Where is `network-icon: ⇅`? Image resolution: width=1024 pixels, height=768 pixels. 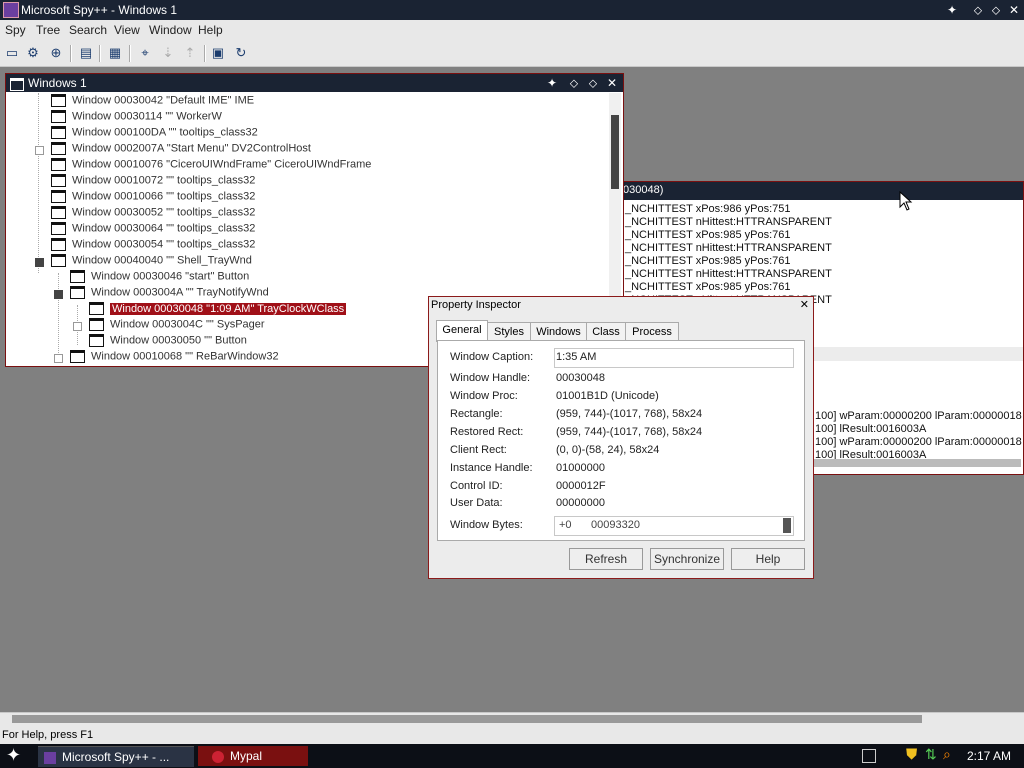
network-icon: ⇅ is located at coordinates (931, 754).